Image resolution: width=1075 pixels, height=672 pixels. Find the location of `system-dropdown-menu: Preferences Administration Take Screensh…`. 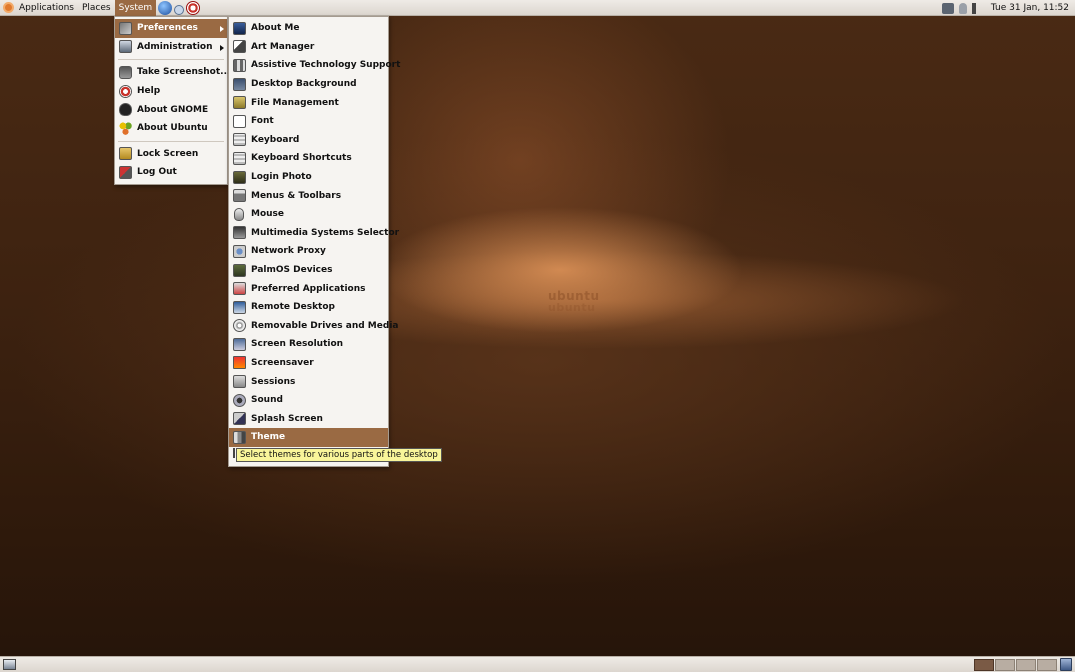

system-dropdown-menu: Preferences Administration Take Screensh… is located at coordinates (172, 100).